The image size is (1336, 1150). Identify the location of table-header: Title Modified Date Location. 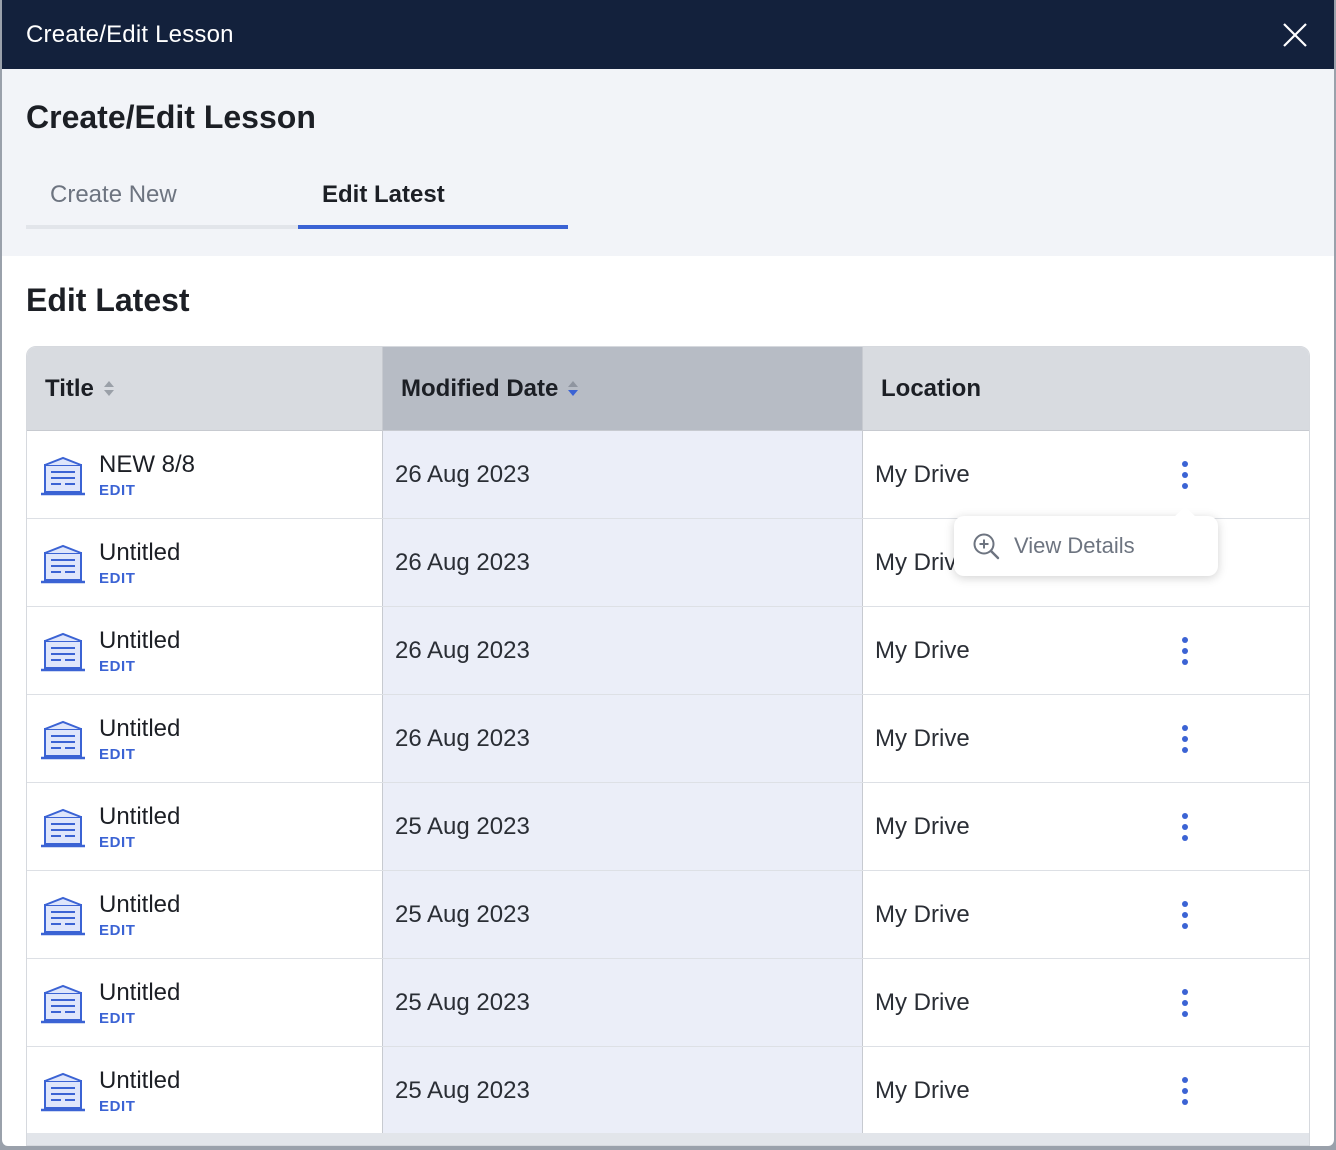
(668, 389).